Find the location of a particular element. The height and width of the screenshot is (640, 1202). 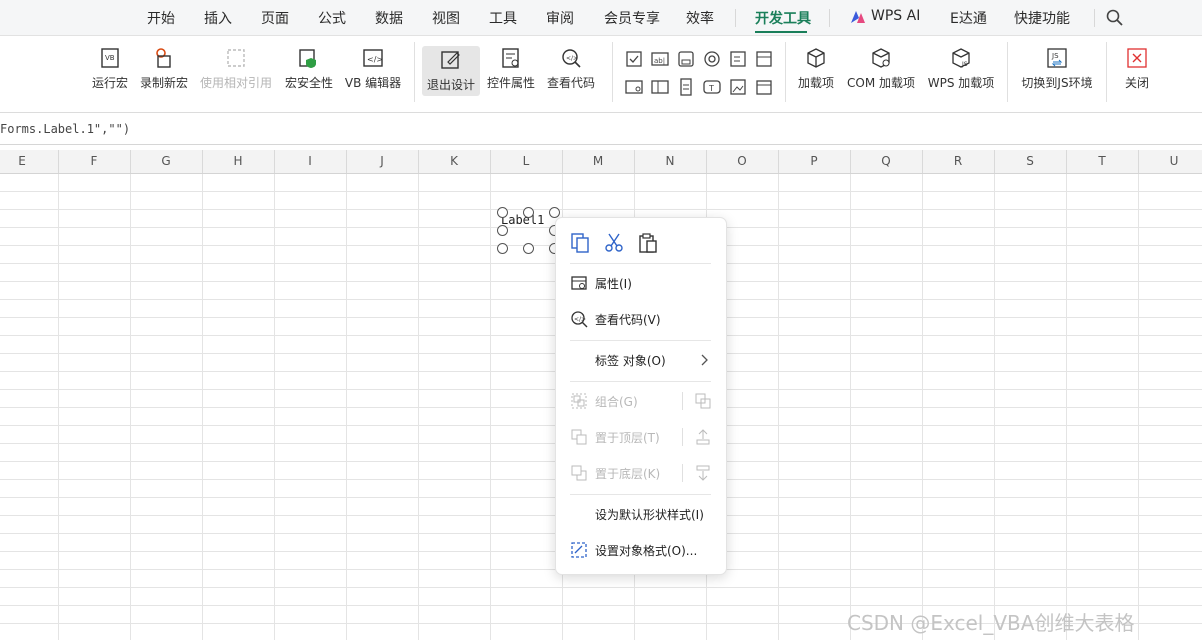

ribbon-separator is located at coordinates (785, 72).